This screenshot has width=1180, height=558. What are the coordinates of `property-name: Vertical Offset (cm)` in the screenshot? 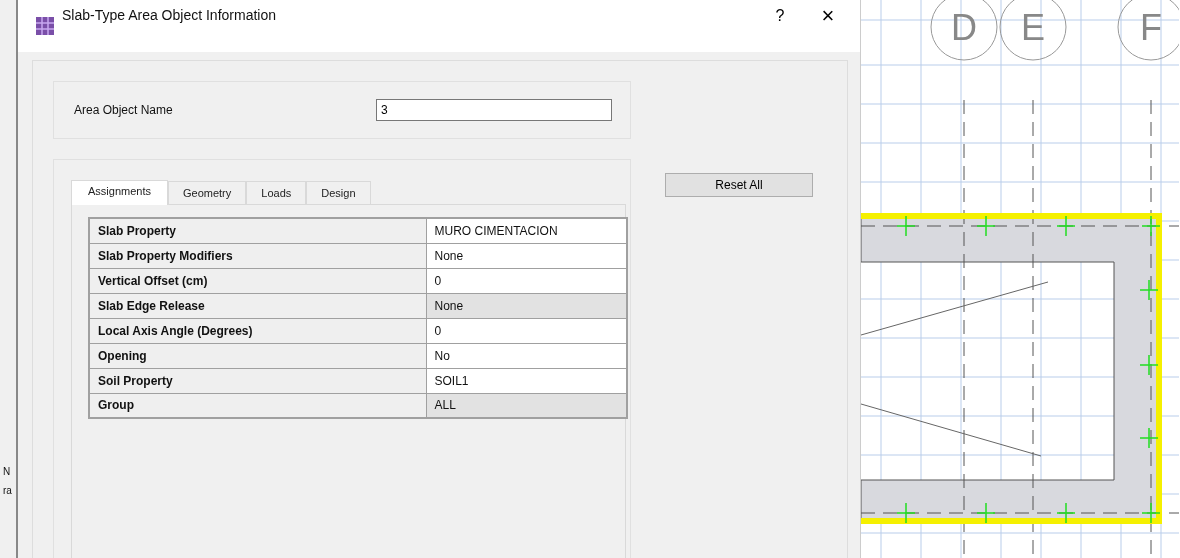 It's located at (257, 280).